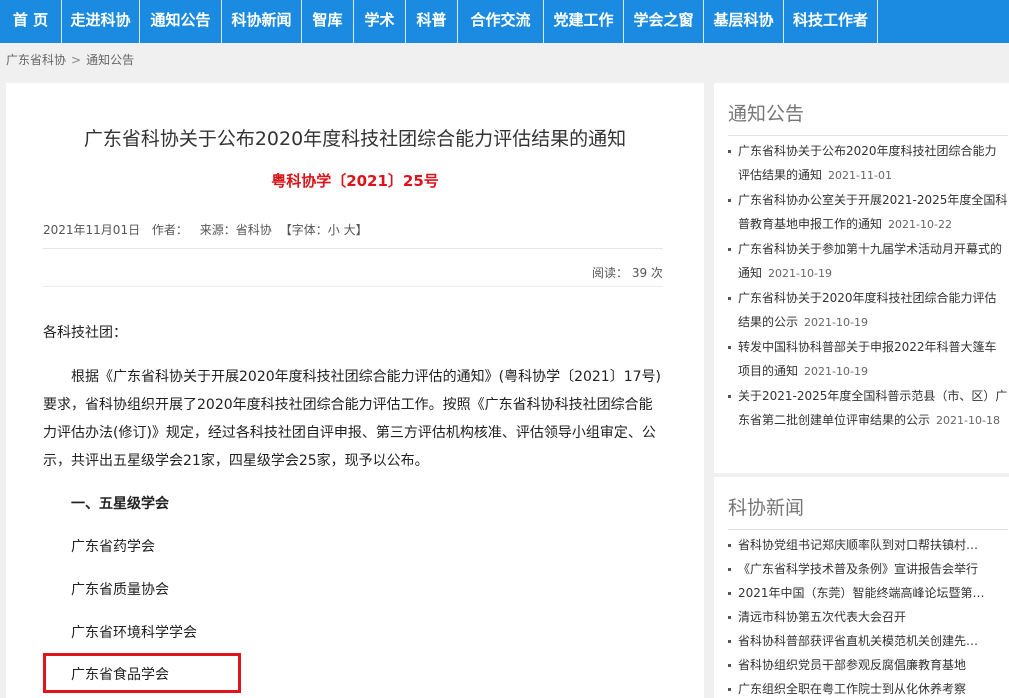 The height and width of the screenshot is (698, 1009). Describe the element at coordinates (169, 230) in the screenshot. I see `article-author-label: 作者：` at that location.